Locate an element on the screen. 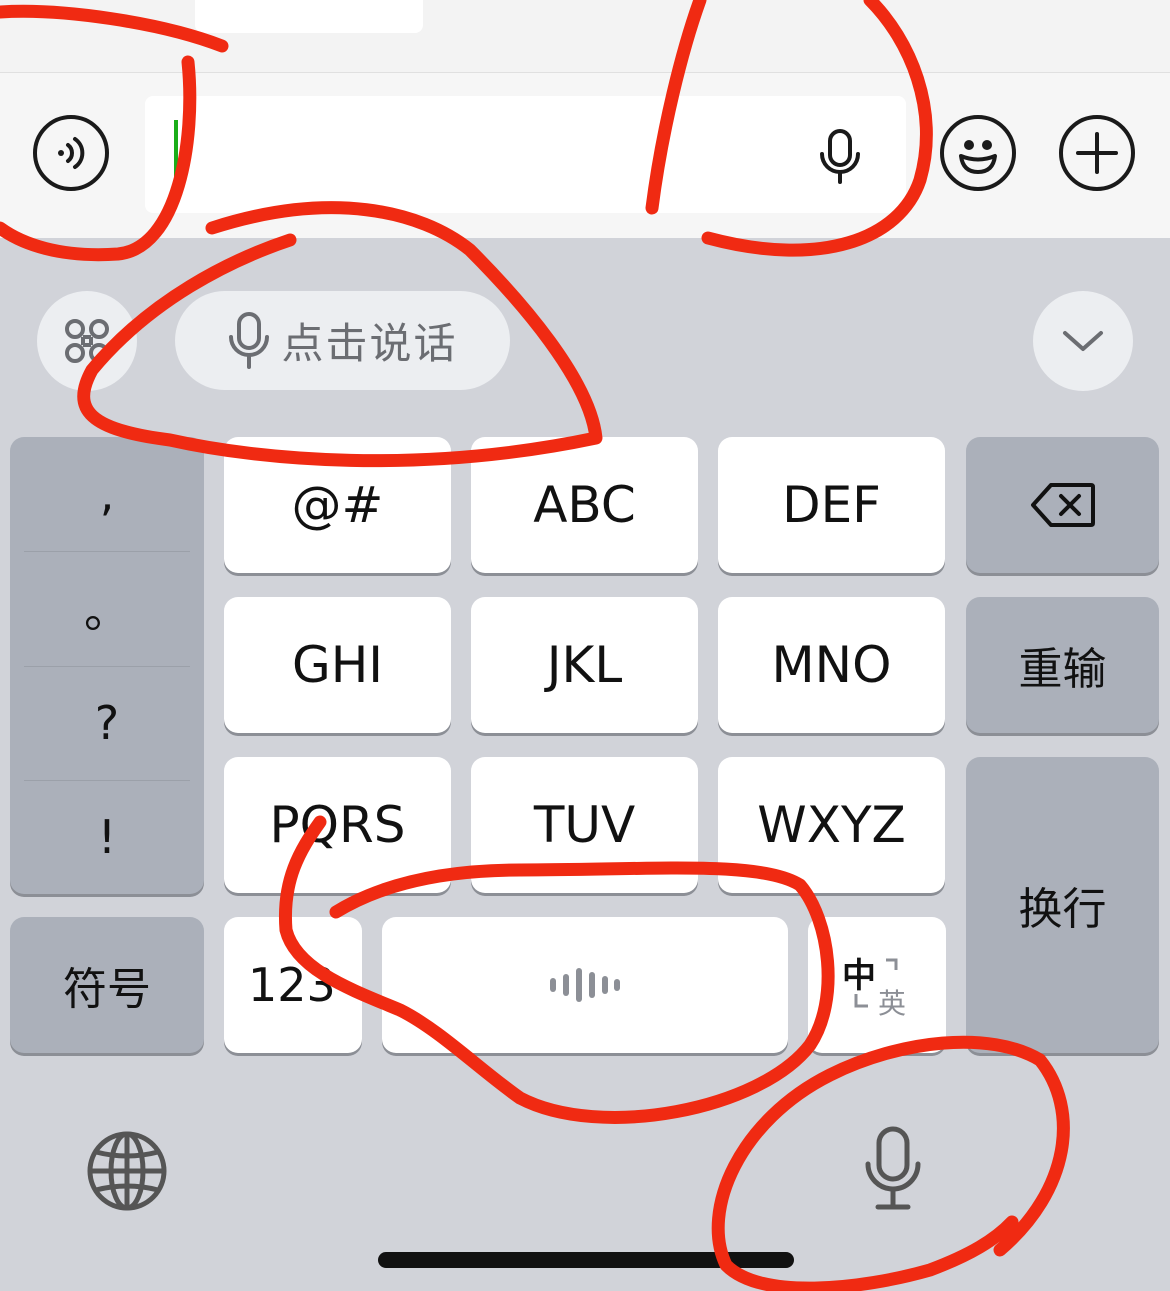 This screenshot has width=1170, height=1291. press-to-speak-button: 点击说话 is located at coordinates (342, 340).